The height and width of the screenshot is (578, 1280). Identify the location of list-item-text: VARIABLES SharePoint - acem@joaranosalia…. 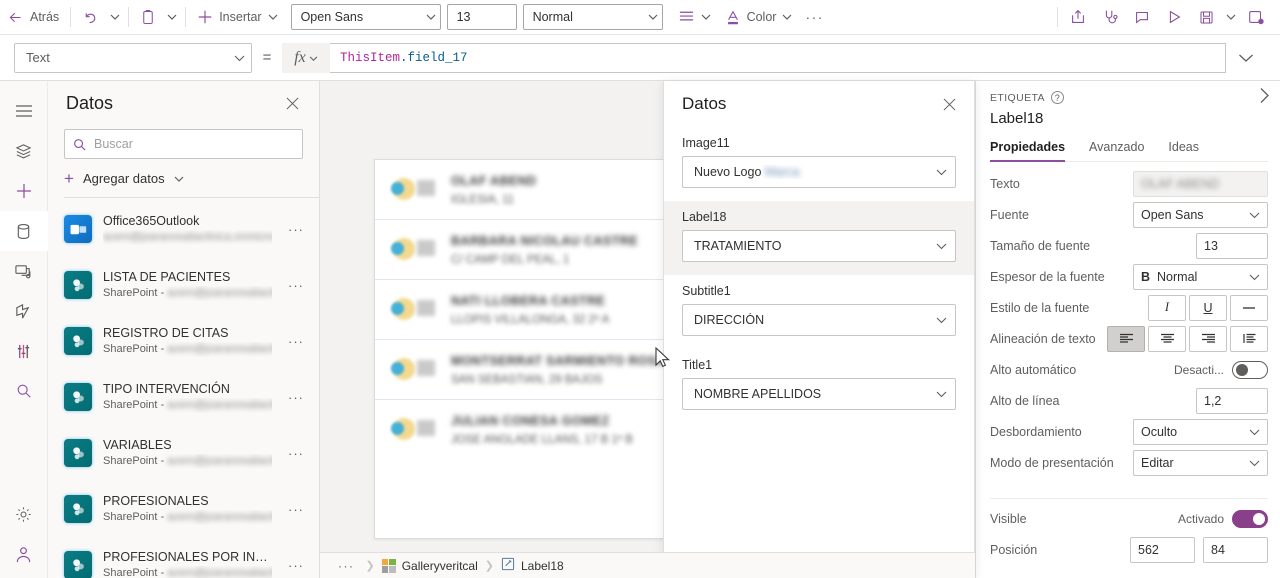
(187, 453).